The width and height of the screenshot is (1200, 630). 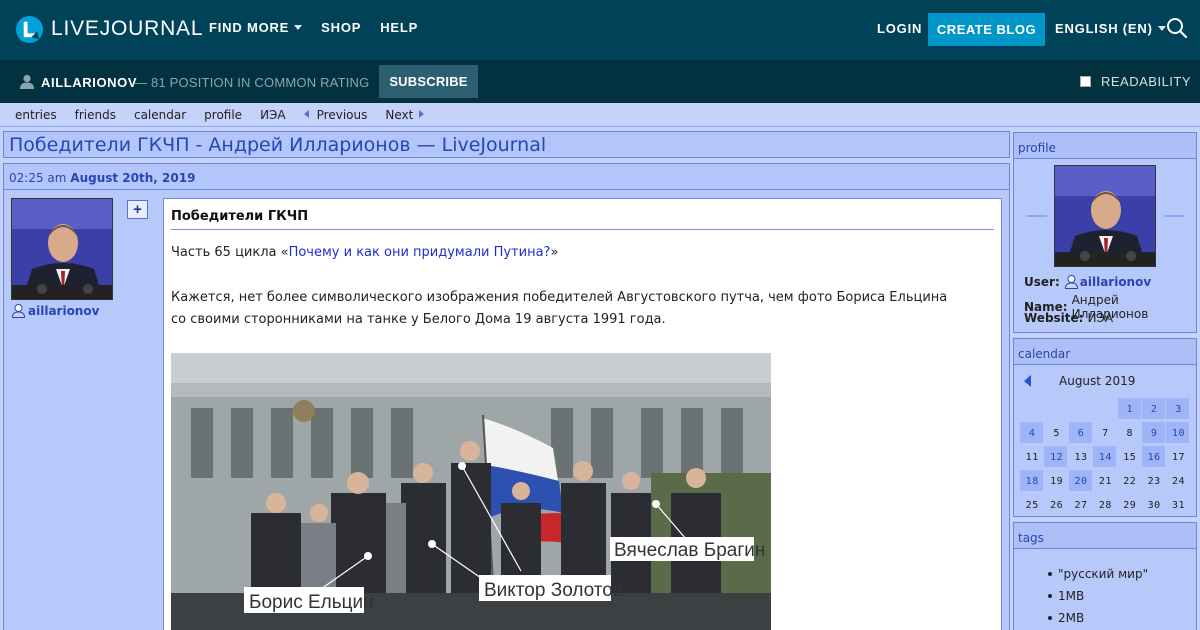 I want to click on calendar-day: 27, so click(x=1081, y=505).